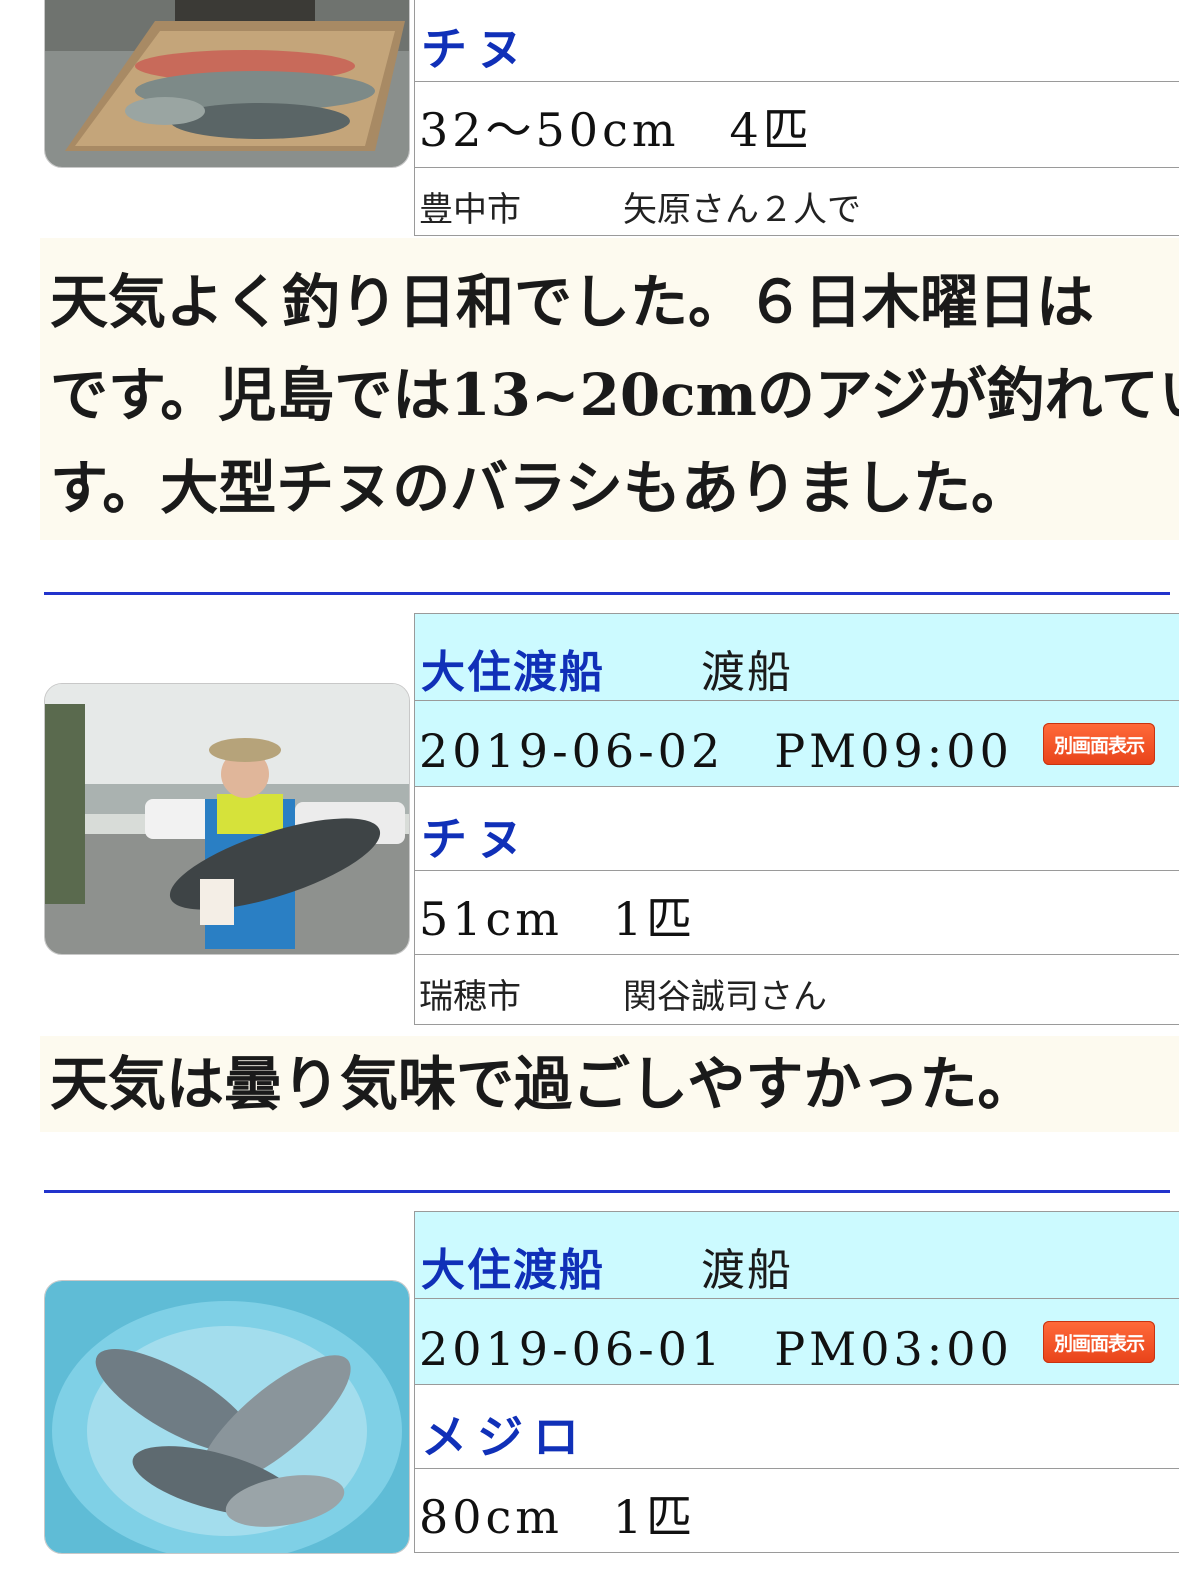  I want to click on fish-tray-photo-icon, so click(227, 83).